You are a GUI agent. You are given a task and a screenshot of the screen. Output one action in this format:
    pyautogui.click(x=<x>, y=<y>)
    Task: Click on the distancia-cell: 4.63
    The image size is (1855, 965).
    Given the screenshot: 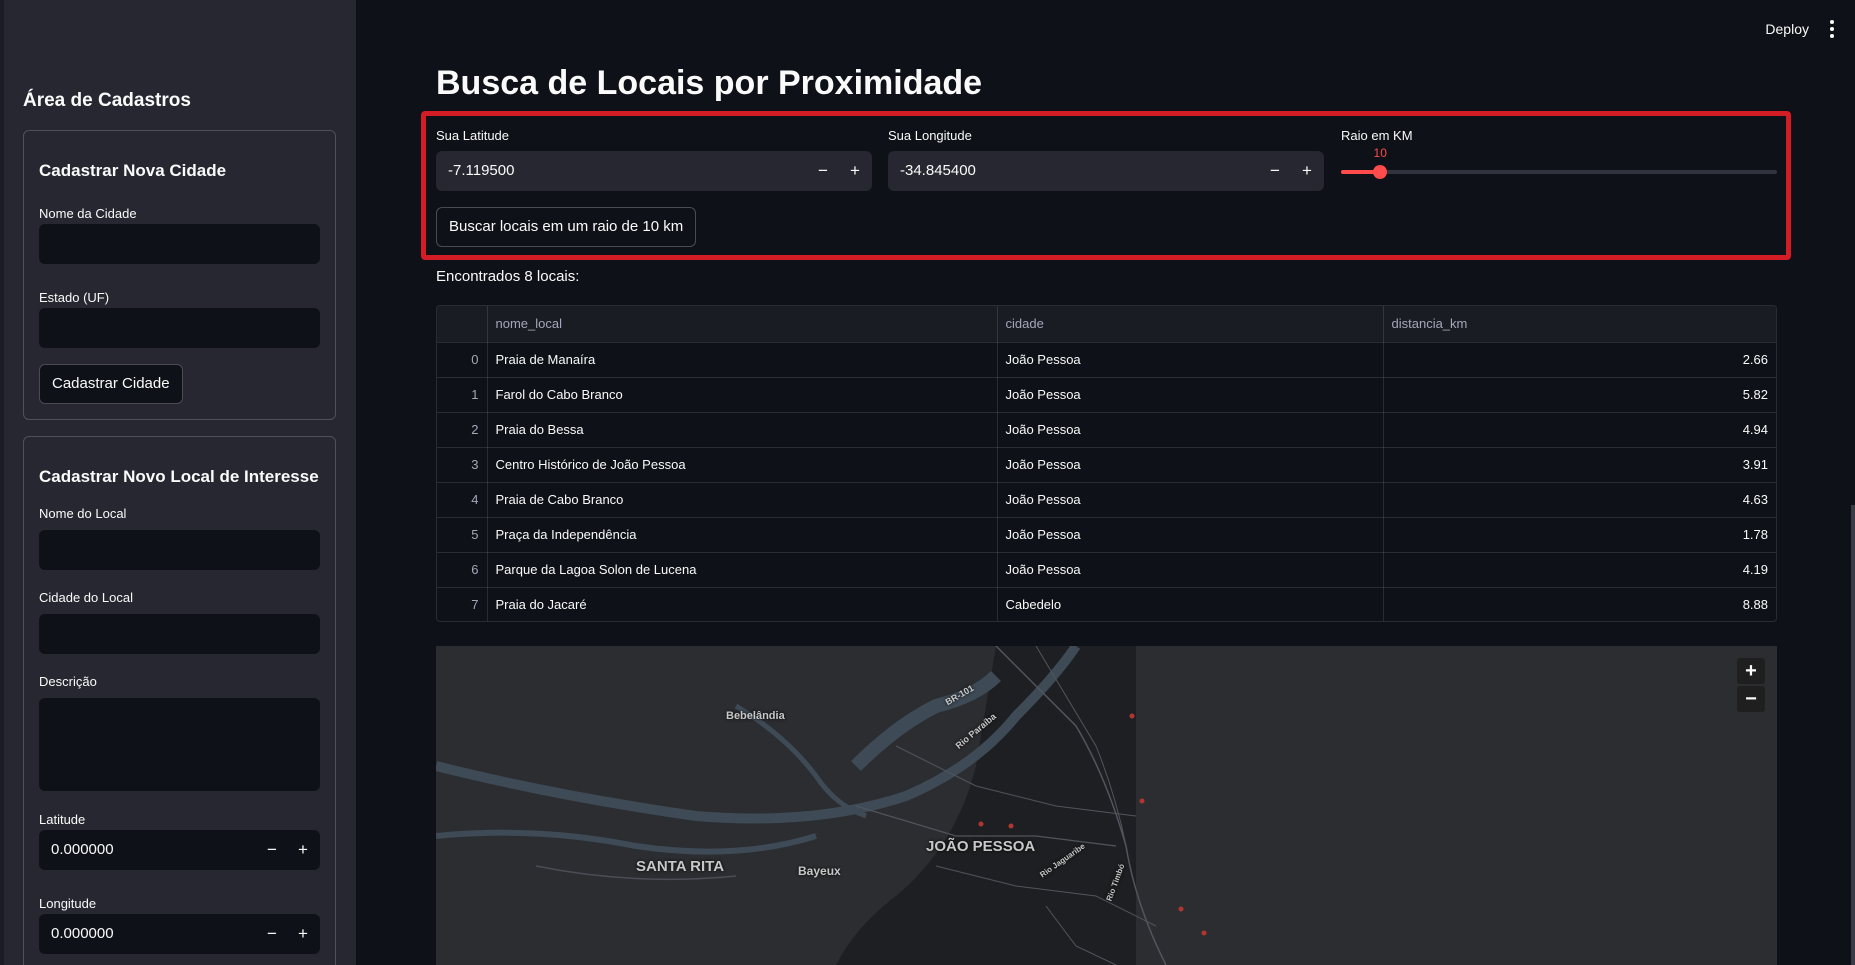 What is the action you would take?
    pyautogui.click(x=1579, y=500)
    